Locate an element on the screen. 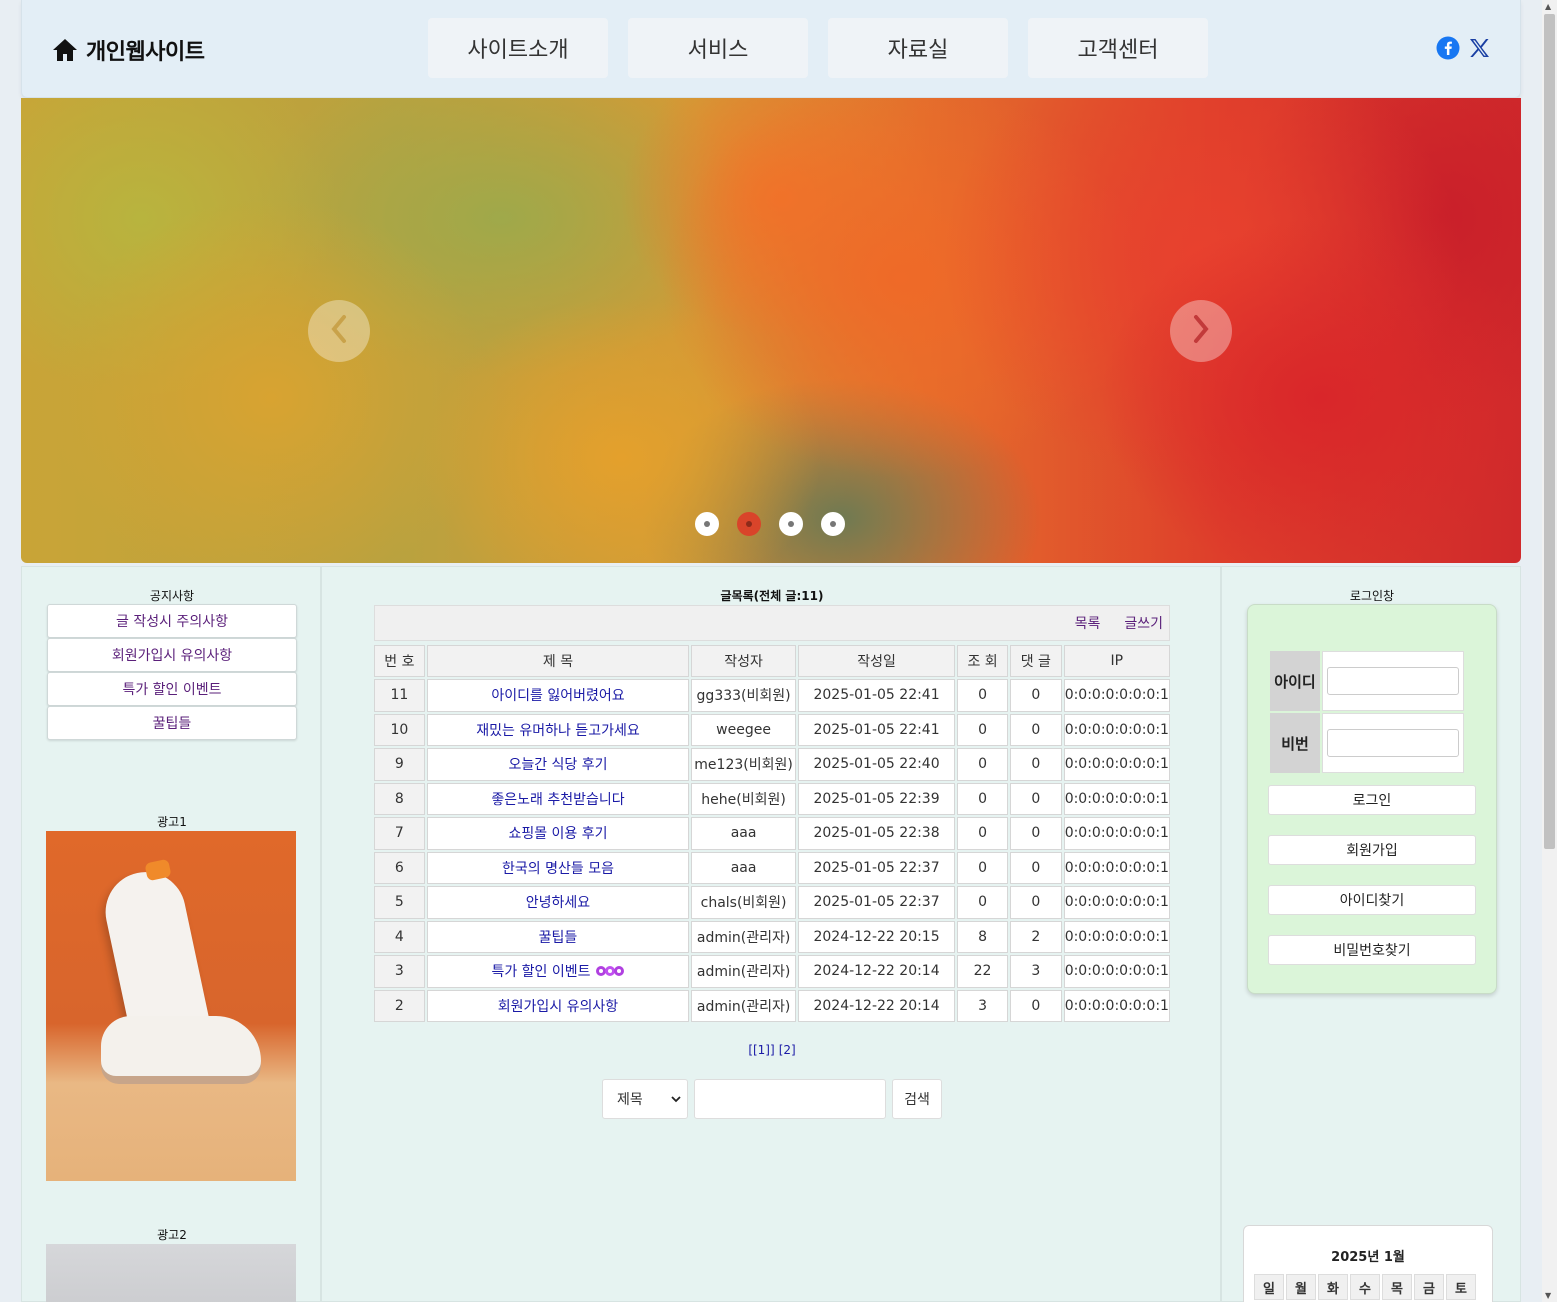 This screenshot has height=1302, width=1557. cell-subject: 좋은노래 추천받습니다 is located at coordinates (558, 798).